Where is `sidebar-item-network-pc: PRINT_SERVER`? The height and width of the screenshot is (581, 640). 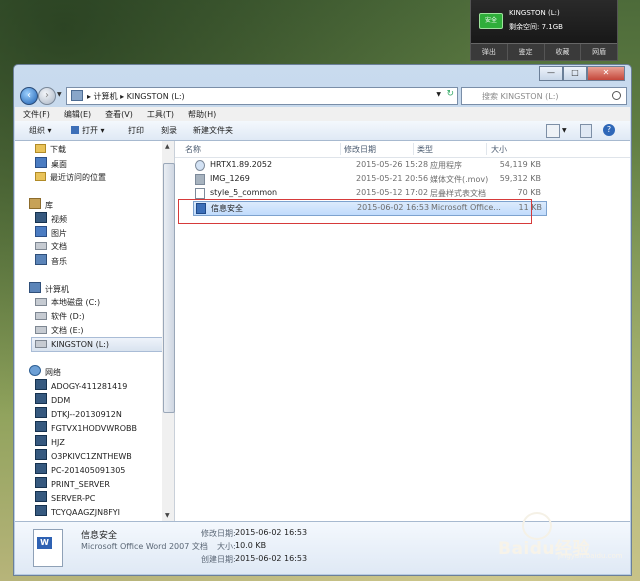
sidebar-item-network-pc: PRINT_SERVER is located at coordinates (72, 483).